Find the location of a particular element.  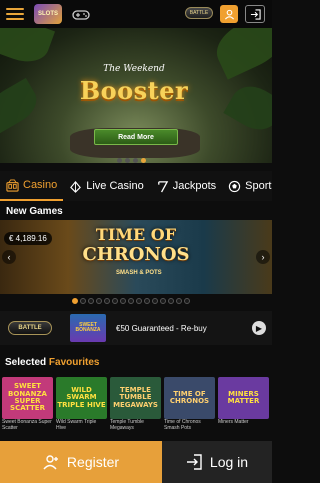

section-title-favourites: Selected Favourites is located at coordinates (52, 362).